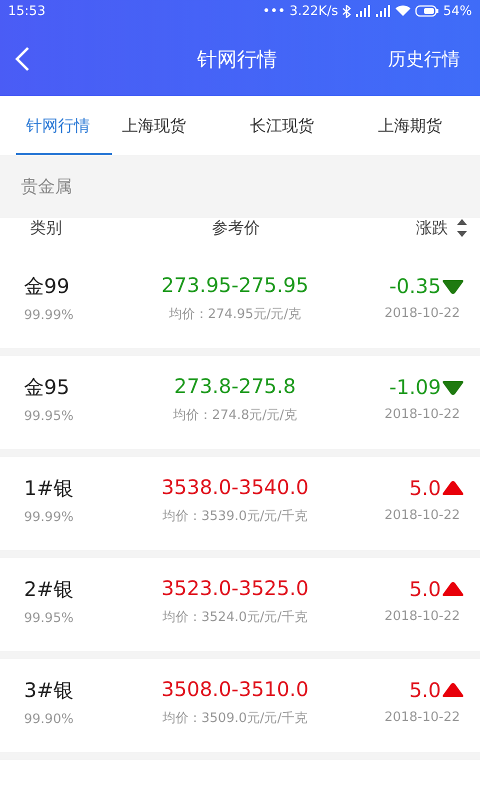 The image size is (480, 800). What do you see at coordinates (240, 705) in the screenshot?
I see `price-row: 3#银 99.90% 3508.0-3510.0 均价：3509.0元/元/千克 5.0 2018-10-22` at bounding box center [240, 705].